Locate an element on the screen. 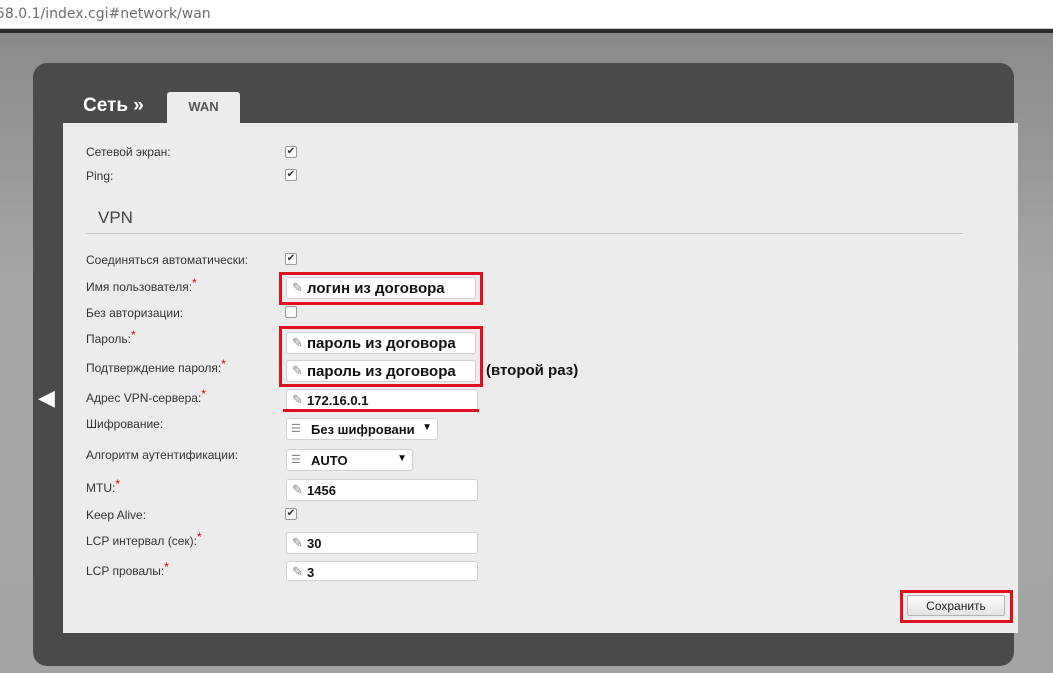  tab-wan: WAN is located at coordinates (203, 108).